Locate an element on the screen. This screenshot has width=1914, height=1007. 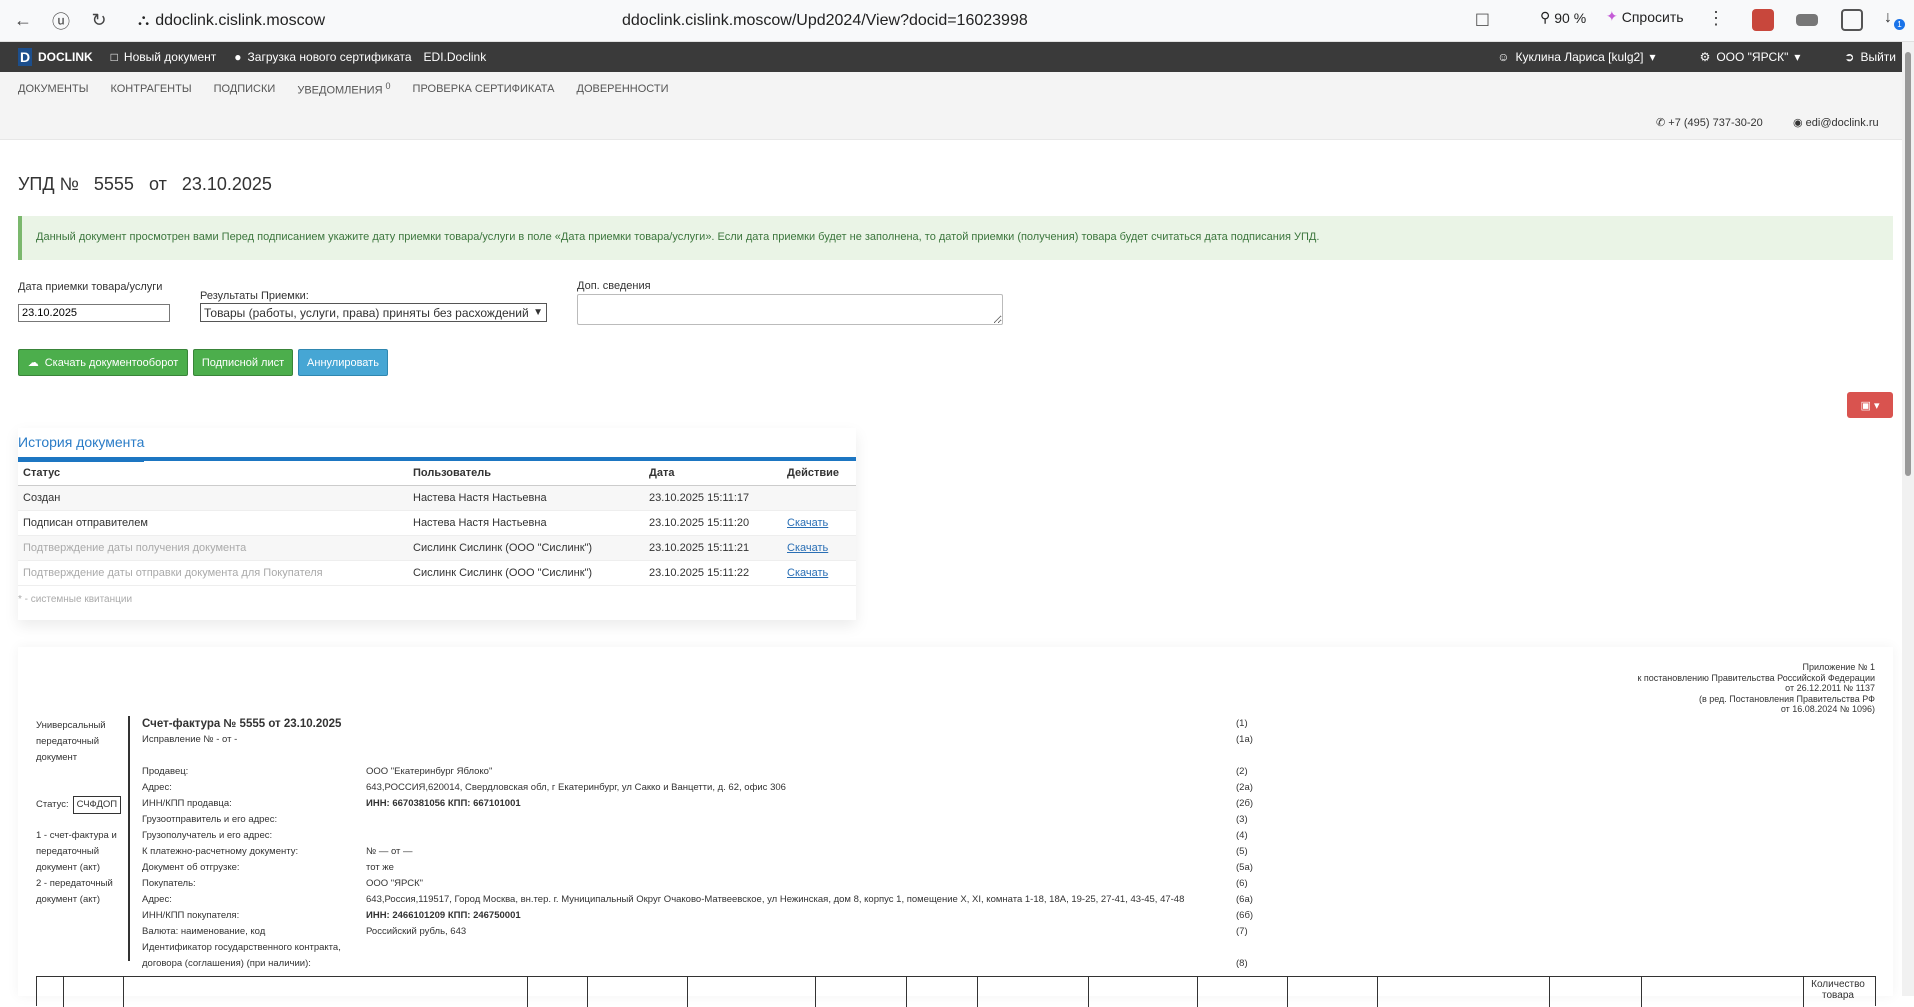
col-date: Дата is located at coordinates (713, 473).